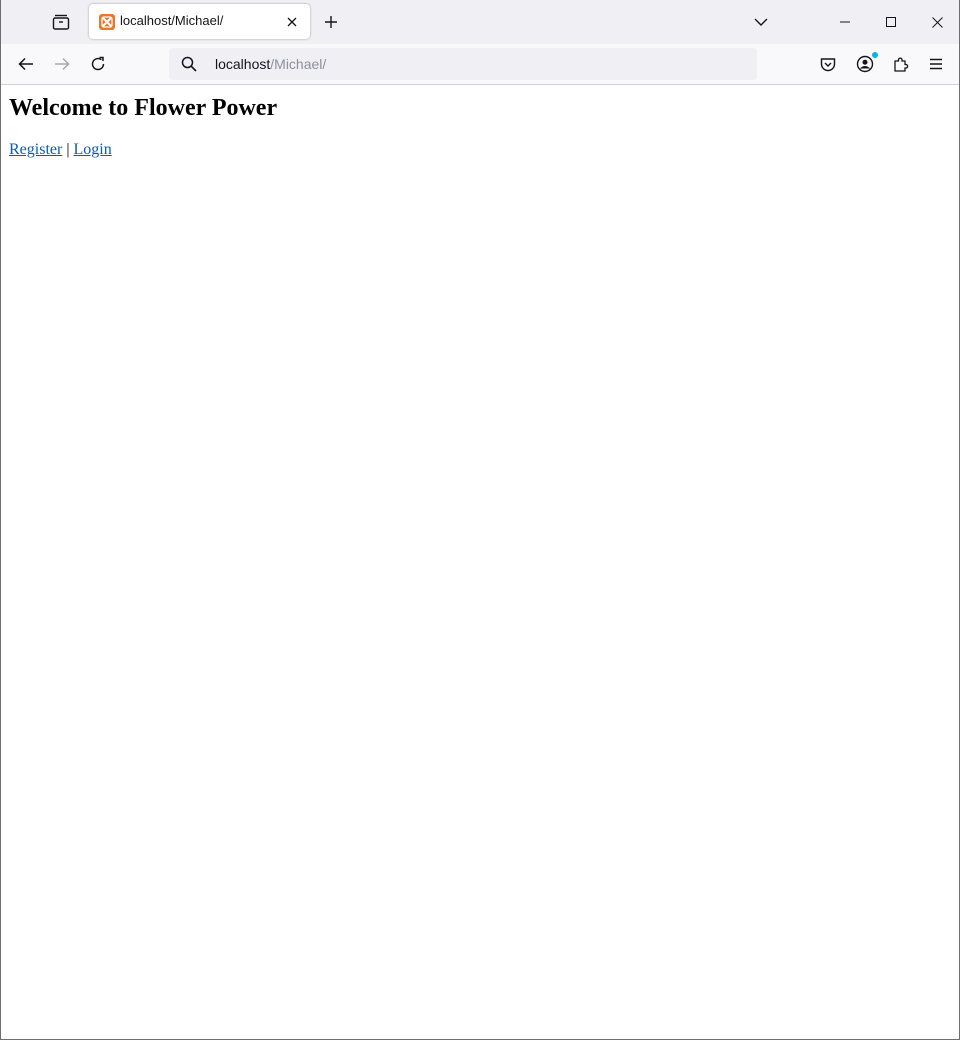  What do you see at coordinates (143, 108) in the screenshot?
I see `page-heading: Welcome to Flower Power` at bounding box center [143, 108].